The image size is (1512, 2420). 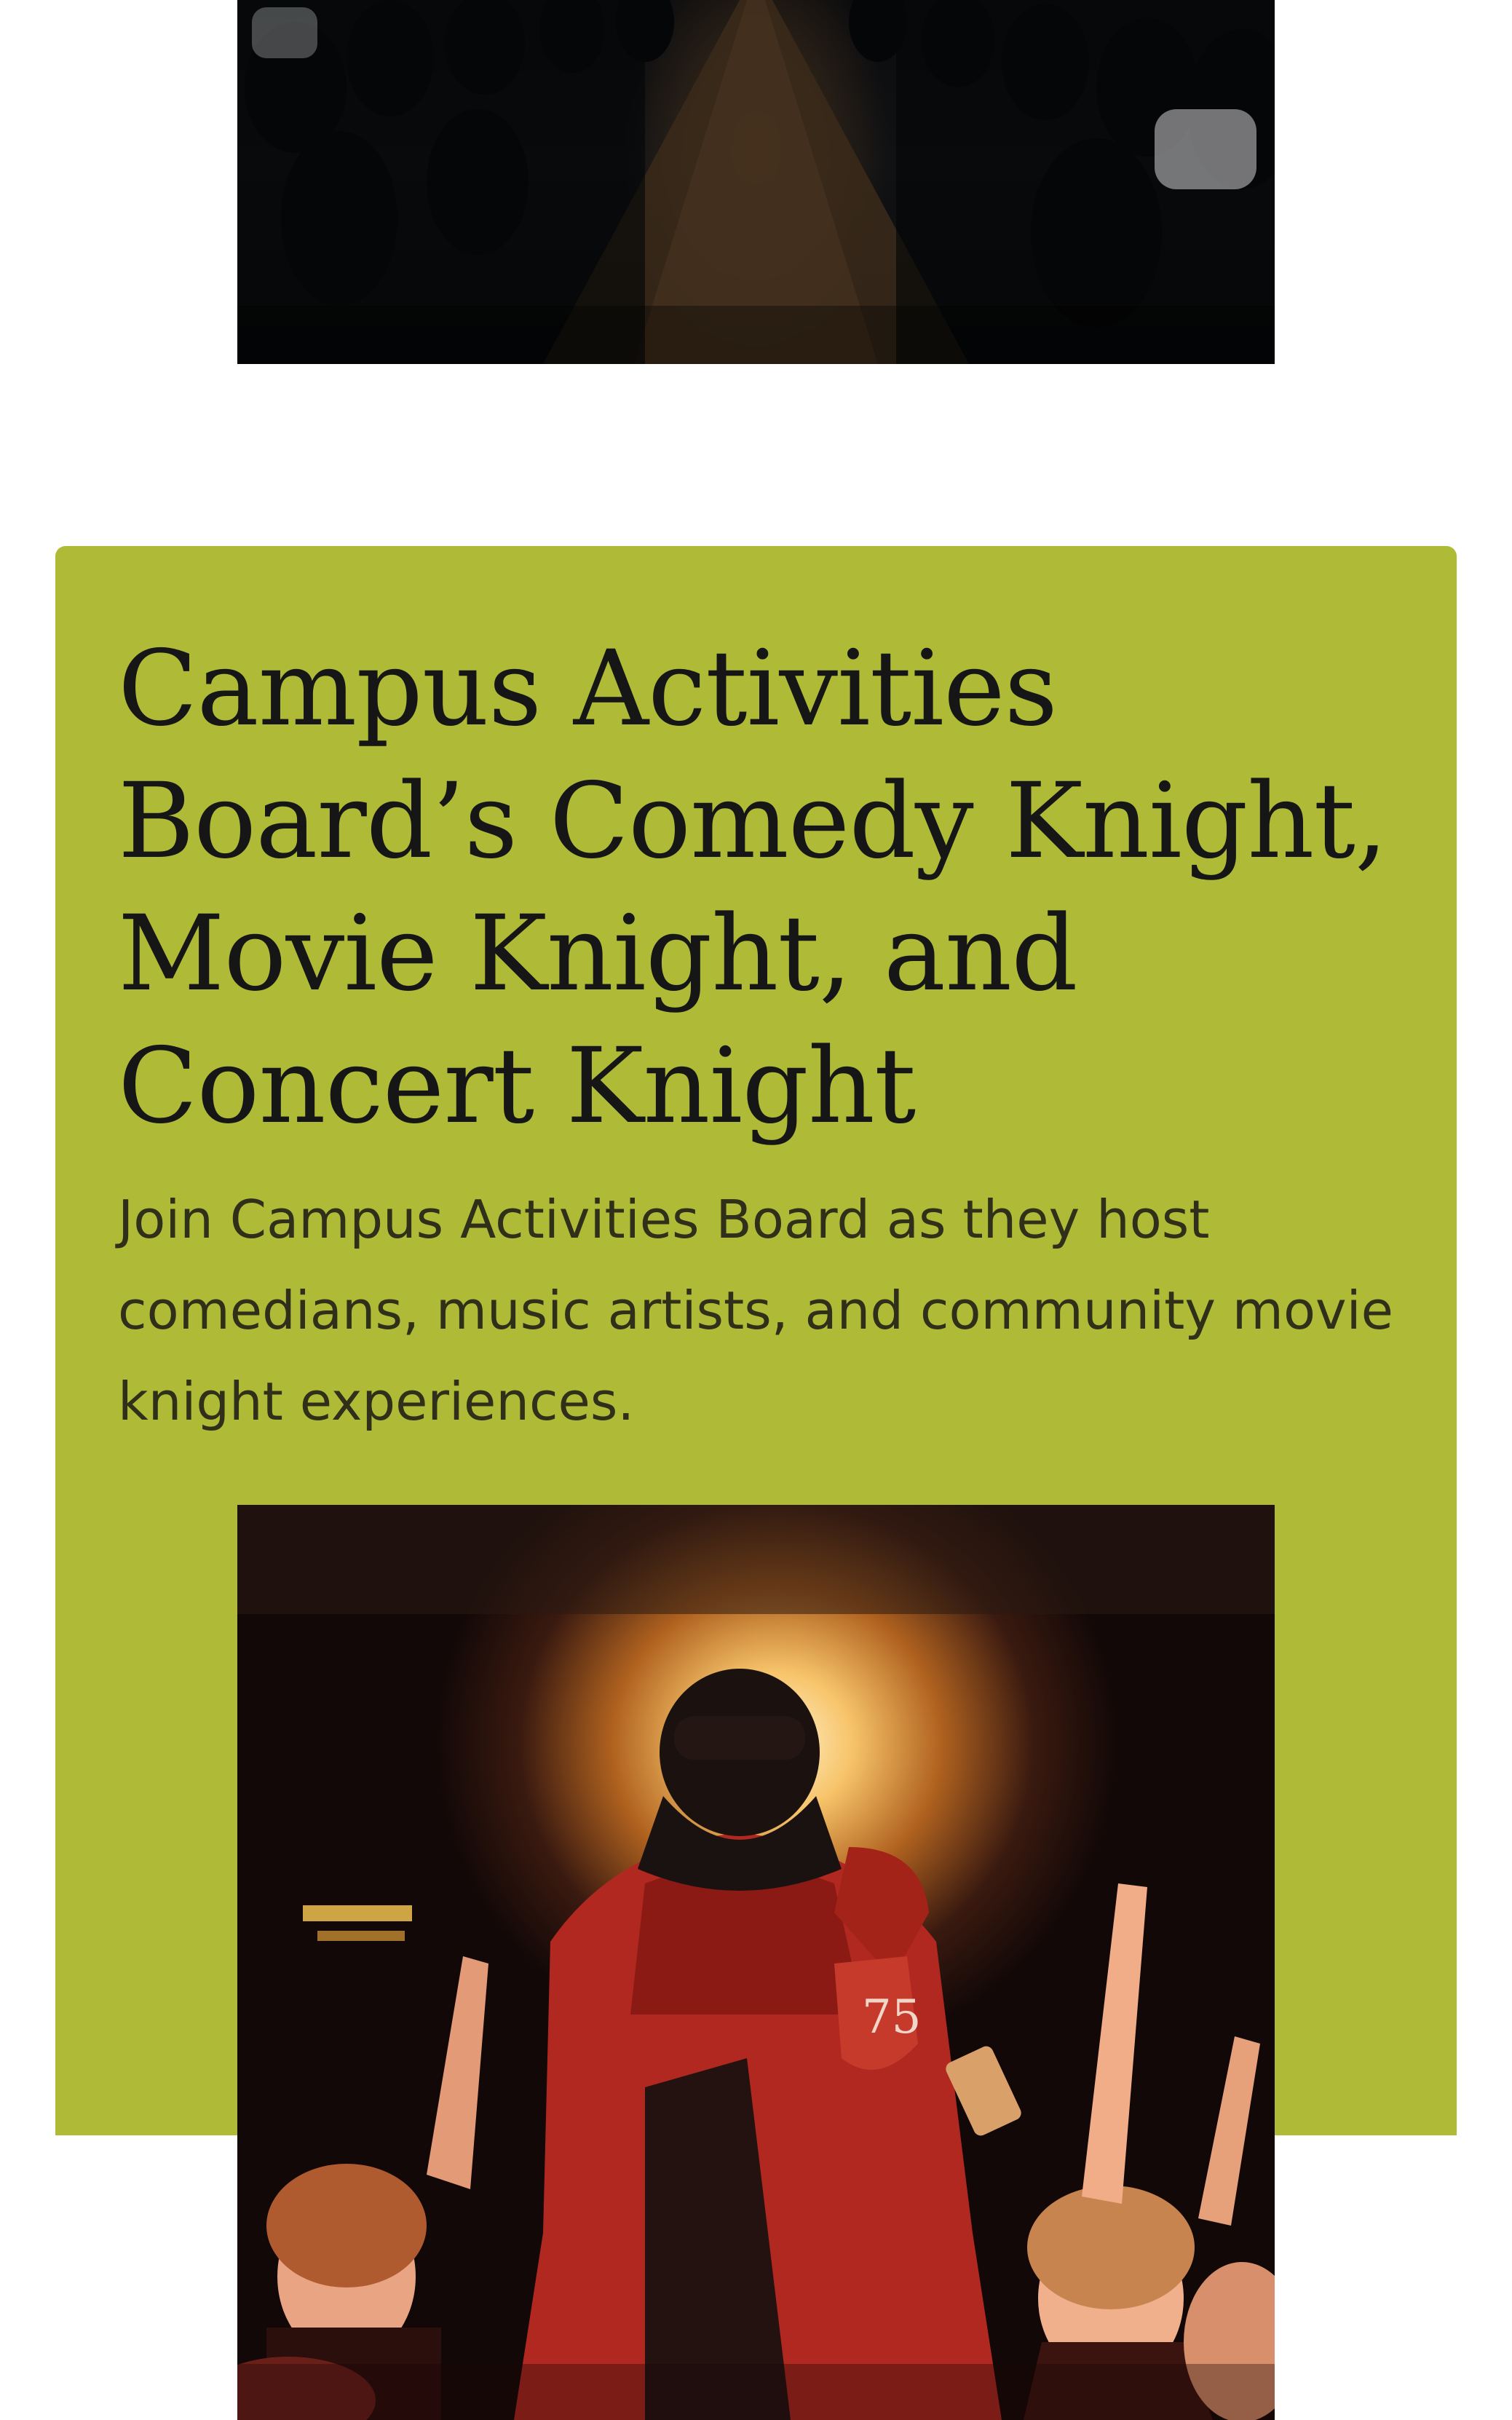 What do you see at coordinates (891, 2017) in the screenshot?
I see `jacket-number: 75` at bounding box center [891, 2017].